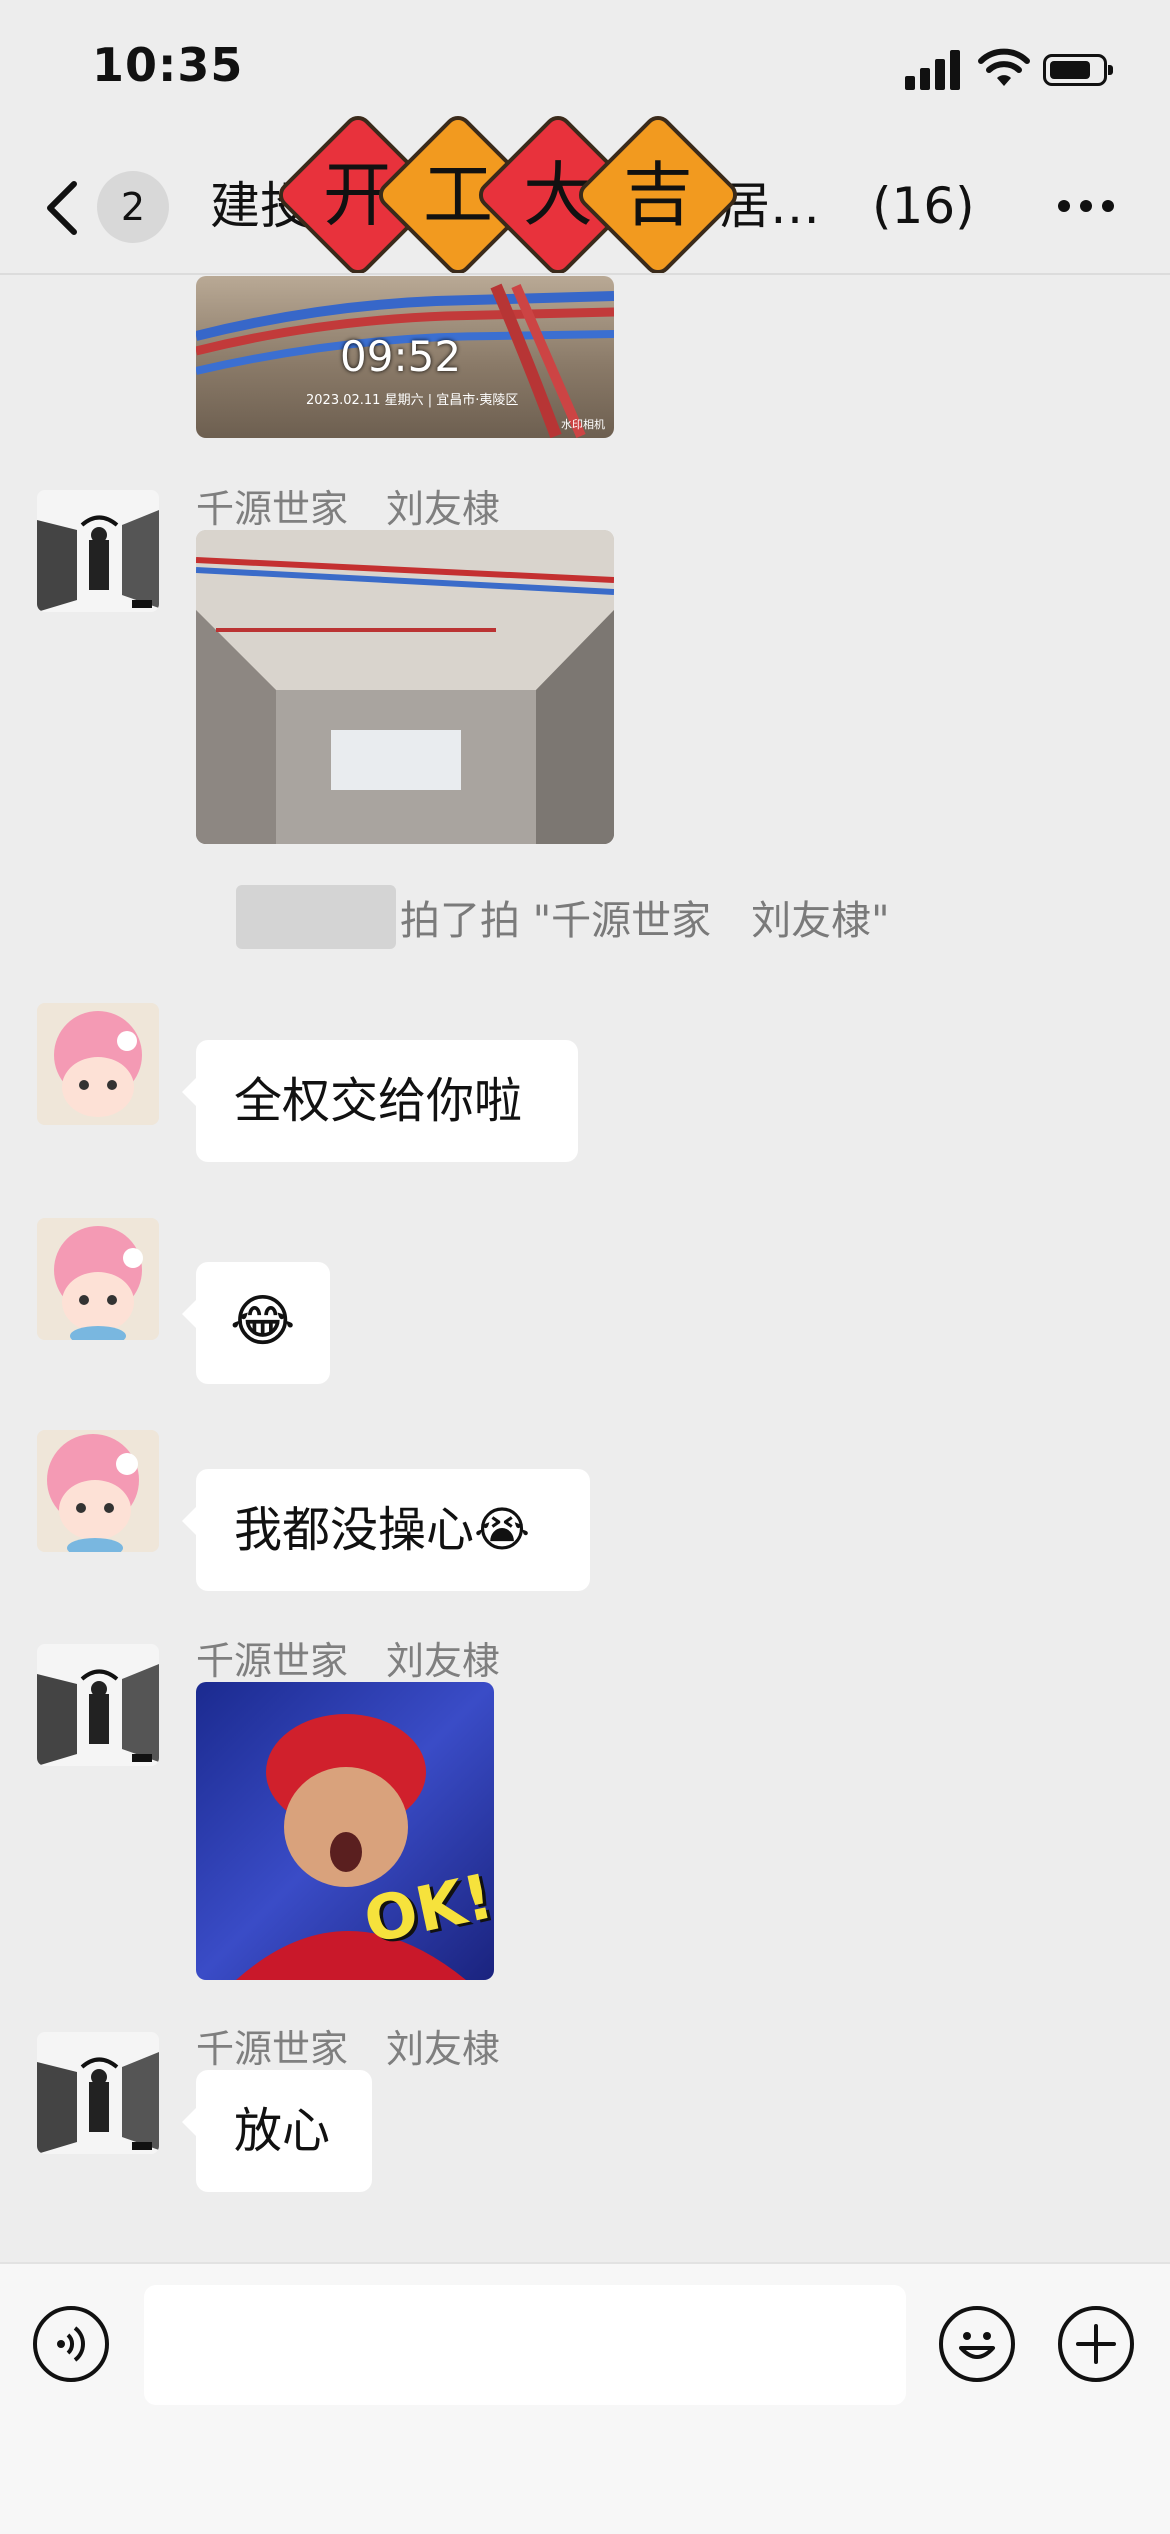 This screenshot has width=1170, height=2534. What do you see at coordinates (1004, 67) in the screenshot?
I see `wifi-icon` at bounding box center [1004, 67].